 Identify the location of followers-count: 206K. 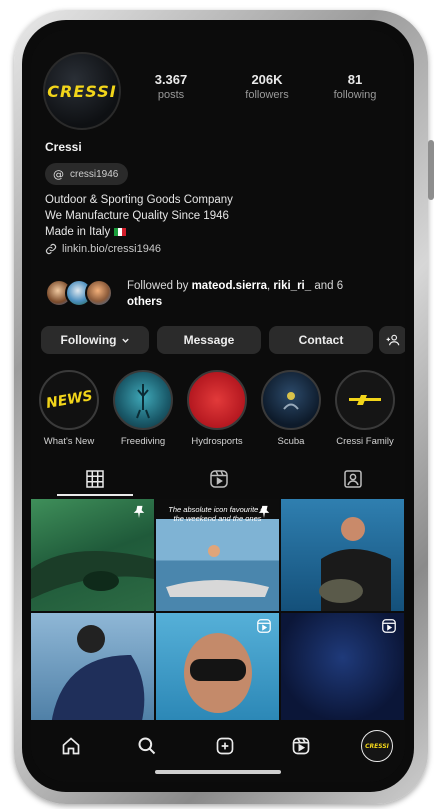
(267, 79).